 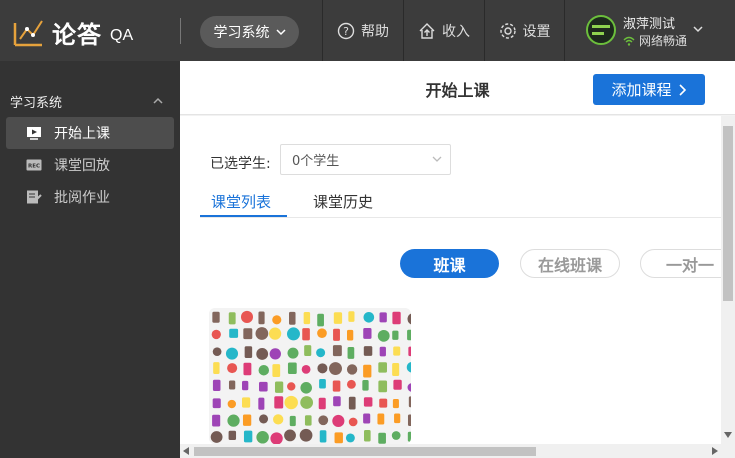 What do you see at coordinates (343, 201) in the screenshot?
I see `tab-class-history: 课堂历史` at bounding box center [343, 201].